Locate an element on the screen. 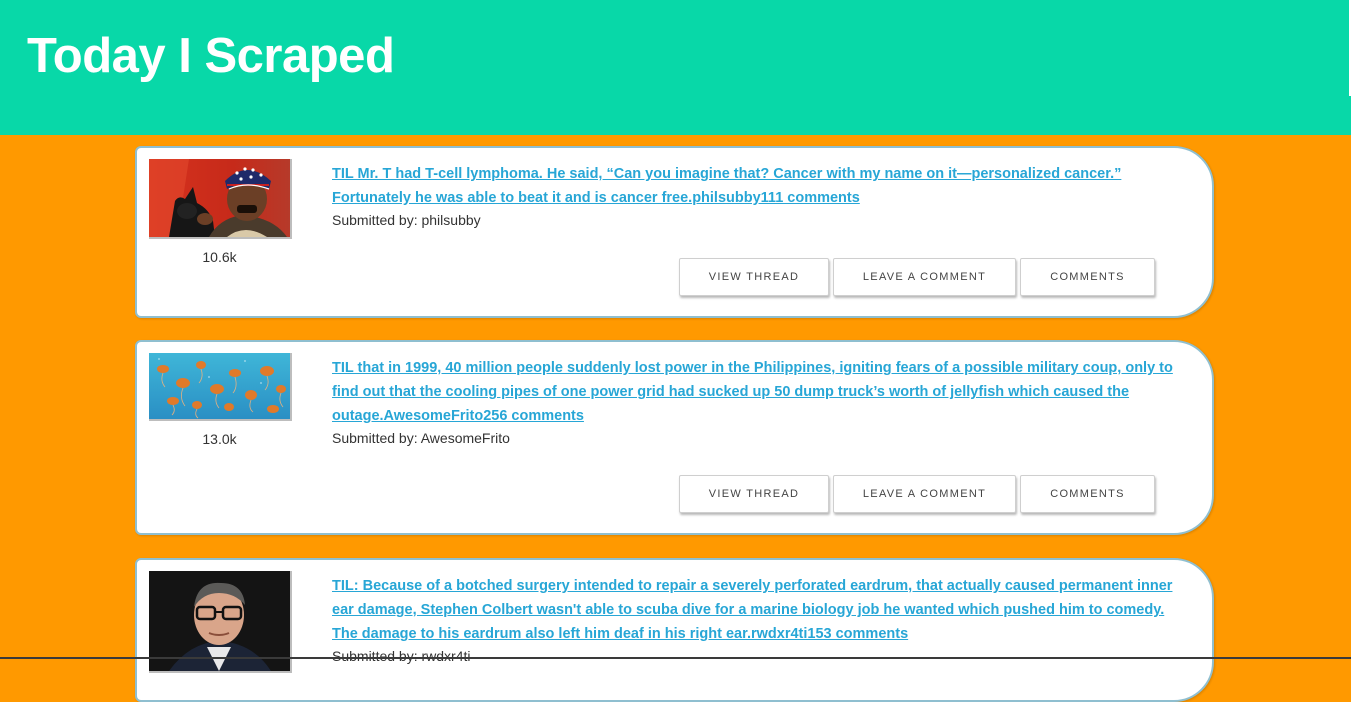 The height and width of the screenshot is (702, 1351). post-score: 10.6k is located at coordinates (219, 257).